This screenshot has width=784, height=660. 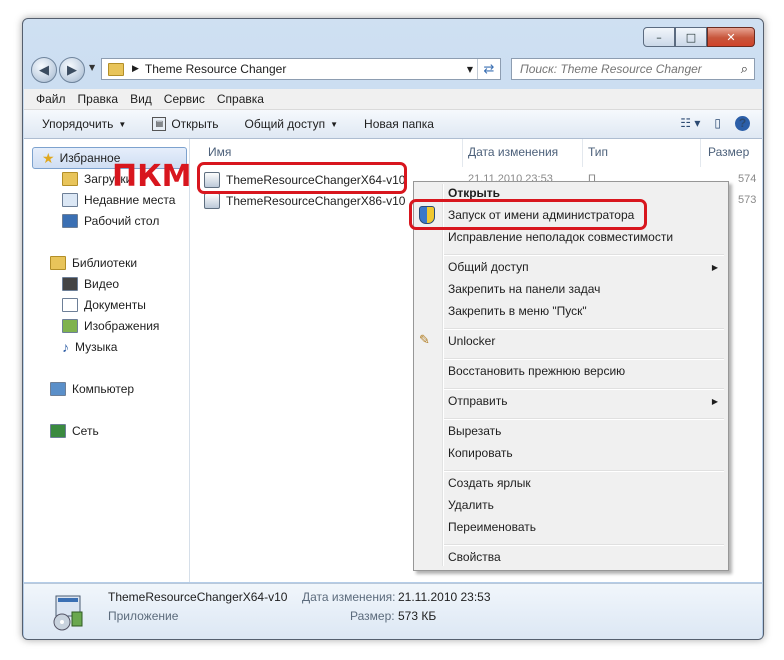 What do you see at coordinates (70, 326) in the screenshot?
I see `images-icon` at bounding box center [70, 326].